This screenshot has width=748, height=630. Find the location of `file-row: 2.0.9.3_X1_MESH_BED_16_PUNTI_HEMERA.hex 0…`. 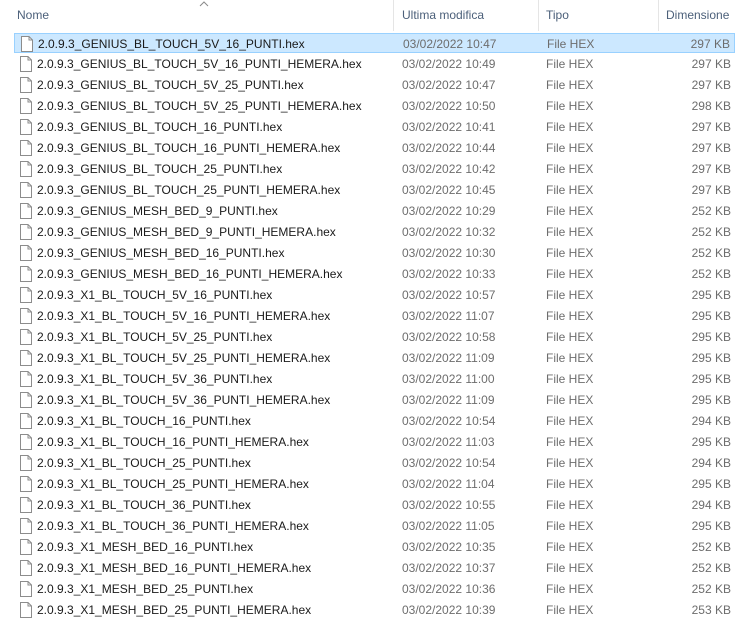

file-row: 2.0.9.3_X1_MESH_BED_16_PUNTI_HEMERA.hex 0… is located at coordinates (374, 568).